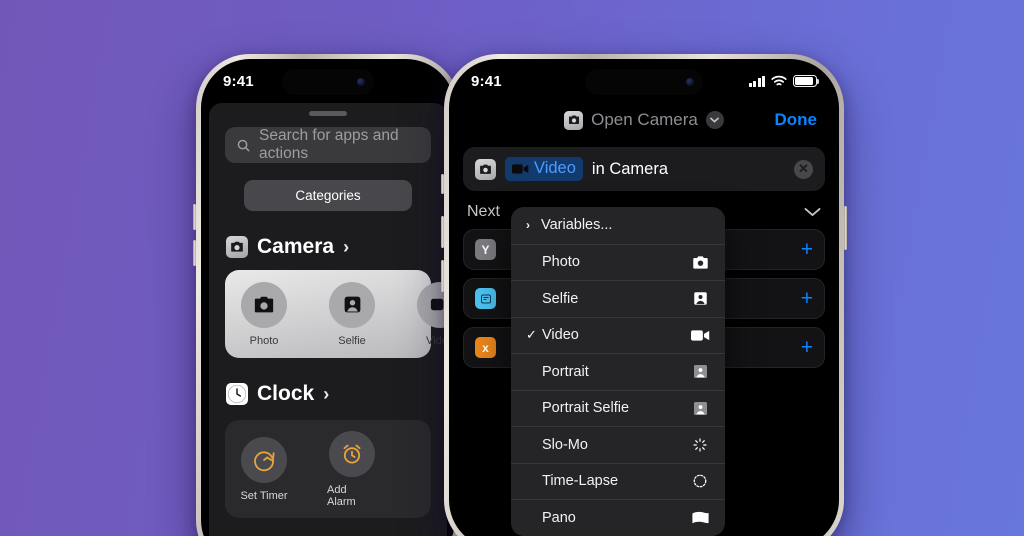 The width and height of the screenshot is (1024, 536). Describe the element at coordinates (352, 453) in the screenshot. I see `alarm-clock-icon` at that location.